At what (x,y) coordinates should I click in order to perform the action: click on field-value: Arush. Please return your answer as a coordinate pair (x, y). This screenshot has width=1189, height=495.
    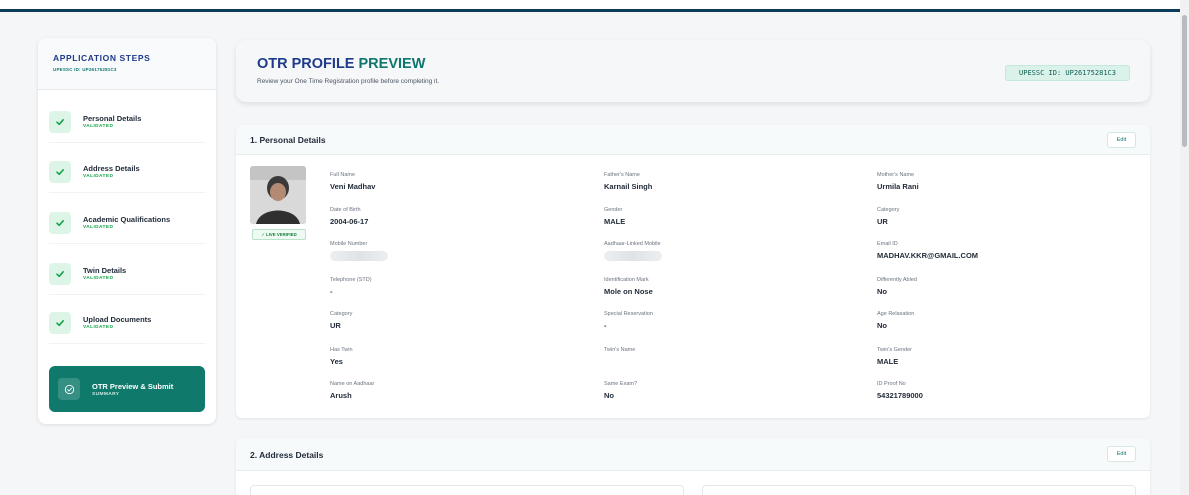
    Looking at the image, I should click on (341, 395).